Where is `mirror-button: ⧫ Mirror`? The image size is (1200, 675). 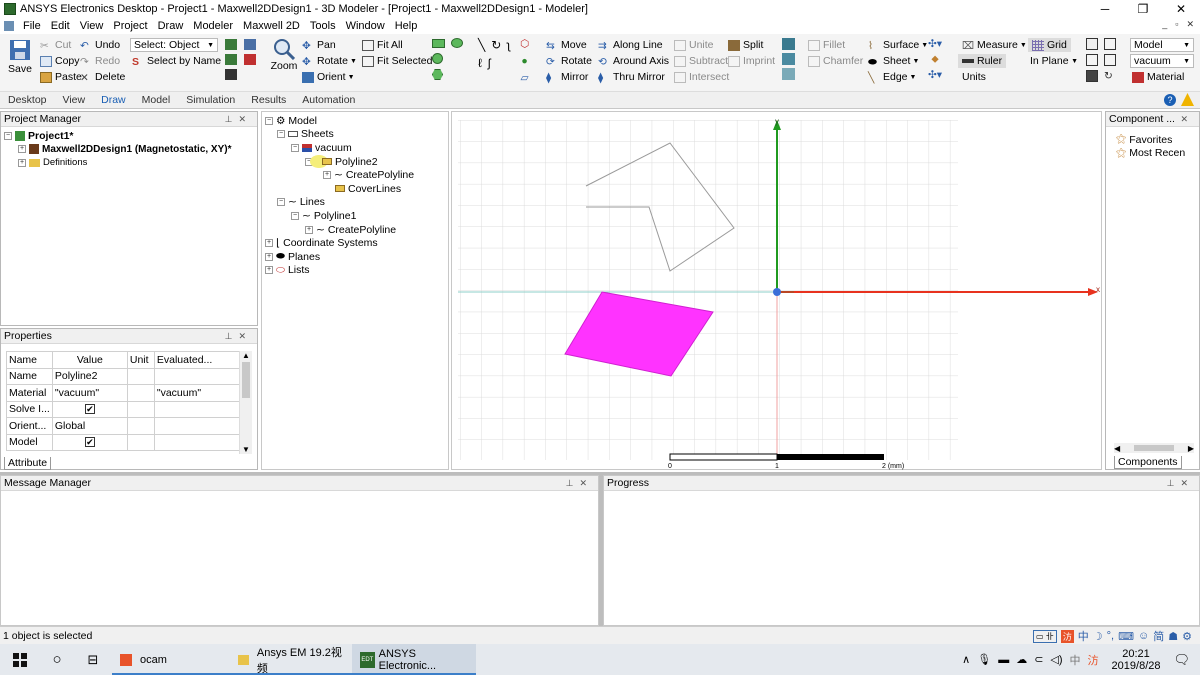
mirror-button: ⧫ Mirror is located at coordinates (567, 77).